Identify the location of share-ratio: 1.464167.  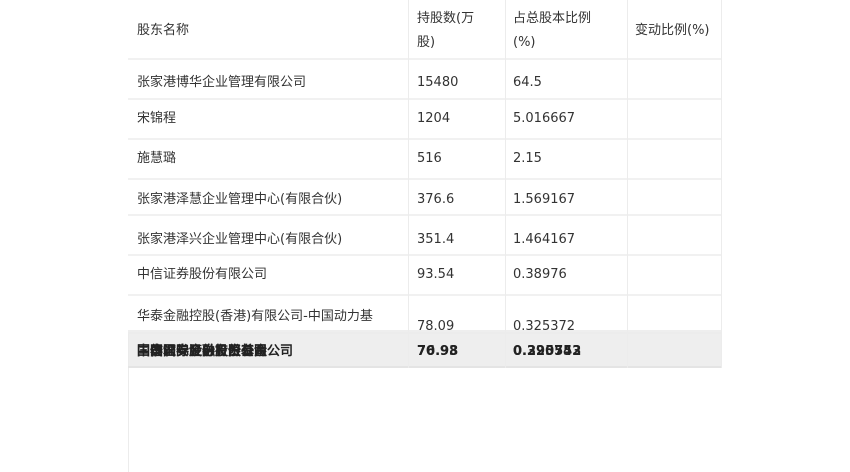
(544, 239).